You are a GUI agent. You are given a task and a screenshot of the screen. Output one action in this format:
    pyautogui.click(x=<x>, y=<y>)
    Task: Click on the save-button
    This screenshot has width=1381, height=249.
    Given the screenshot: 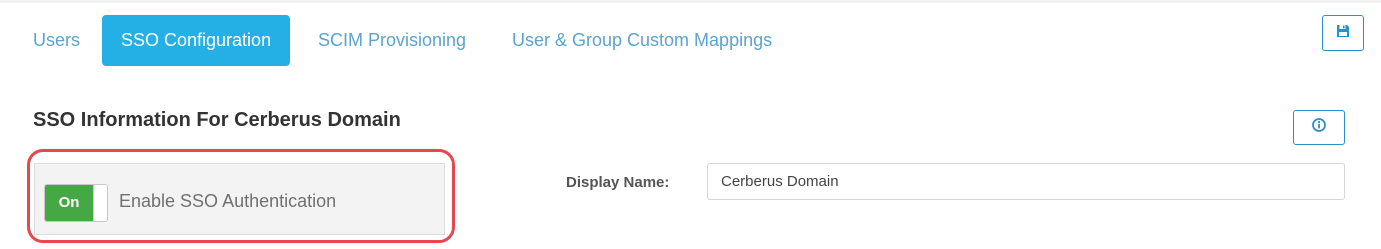 What is the action you would take?
    pyautogui.click(x=1343, y=33)
    